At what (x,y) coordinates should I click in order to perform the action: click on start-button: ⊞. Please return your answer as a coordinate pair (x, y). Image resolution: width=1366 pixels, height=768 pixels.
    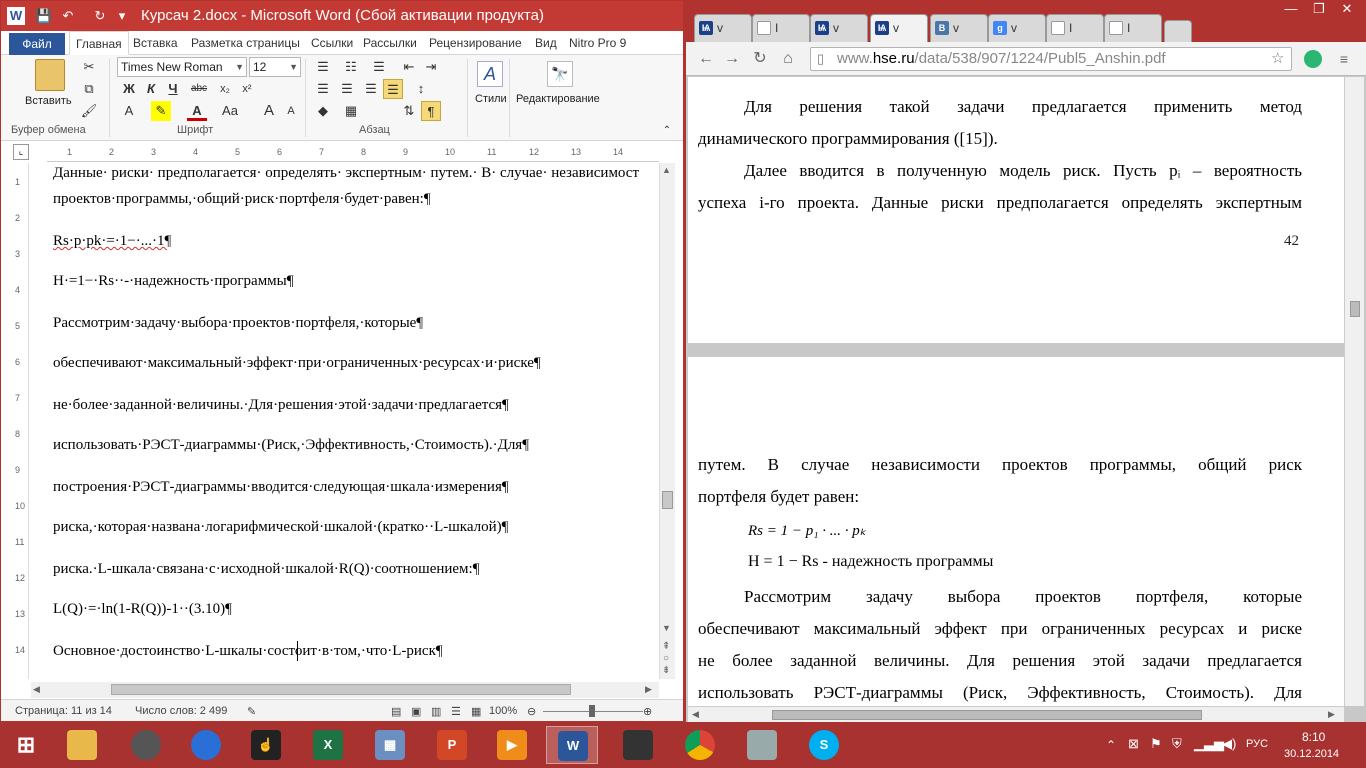
    Looking at the image, I should click on (26, 745).